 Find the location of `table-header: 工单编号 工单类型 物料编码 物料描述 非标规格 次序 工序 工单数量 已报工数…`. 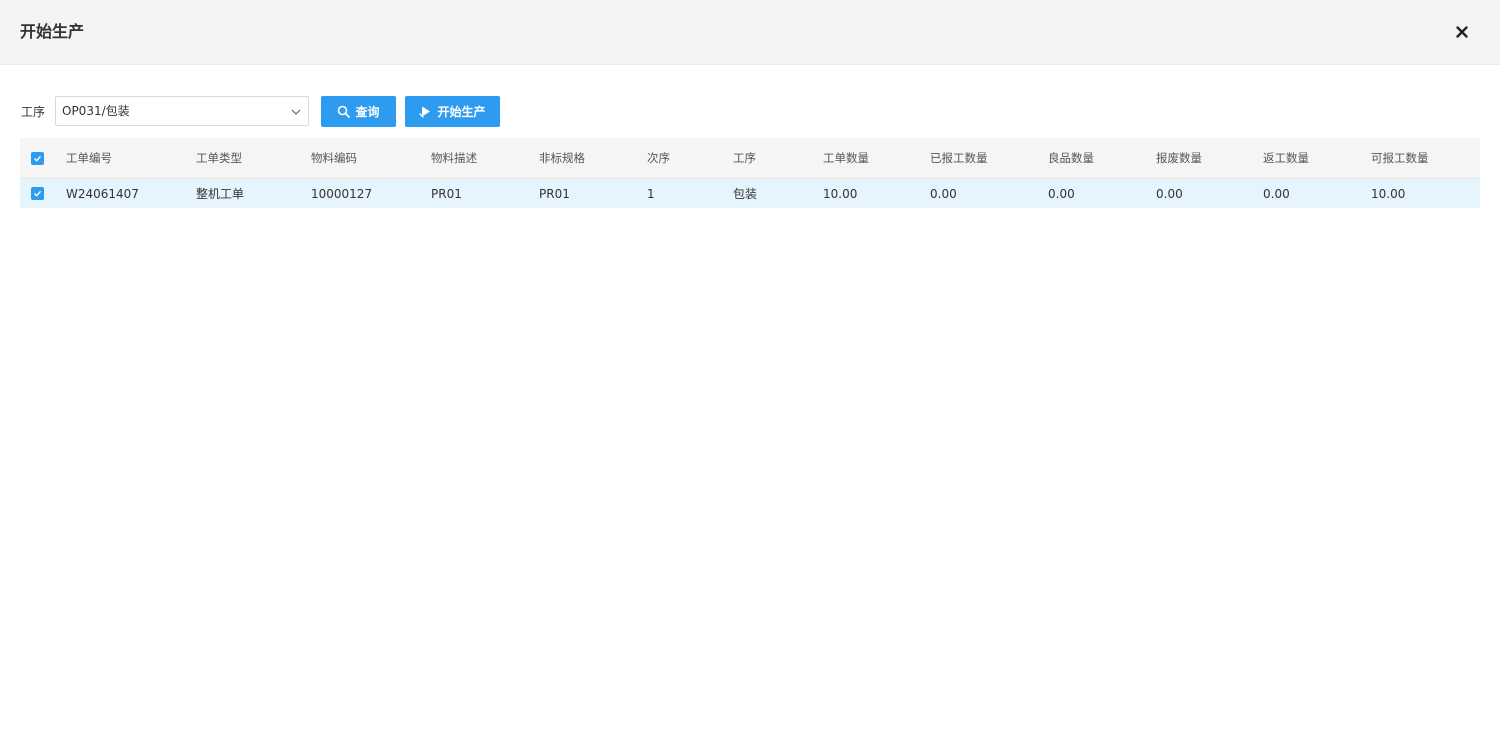

table-header: 工单编号 工单类型 物料编码 物料描述 非标规格 次序 工序 工单数量 已报工数… is located at coordinates (750, 158).